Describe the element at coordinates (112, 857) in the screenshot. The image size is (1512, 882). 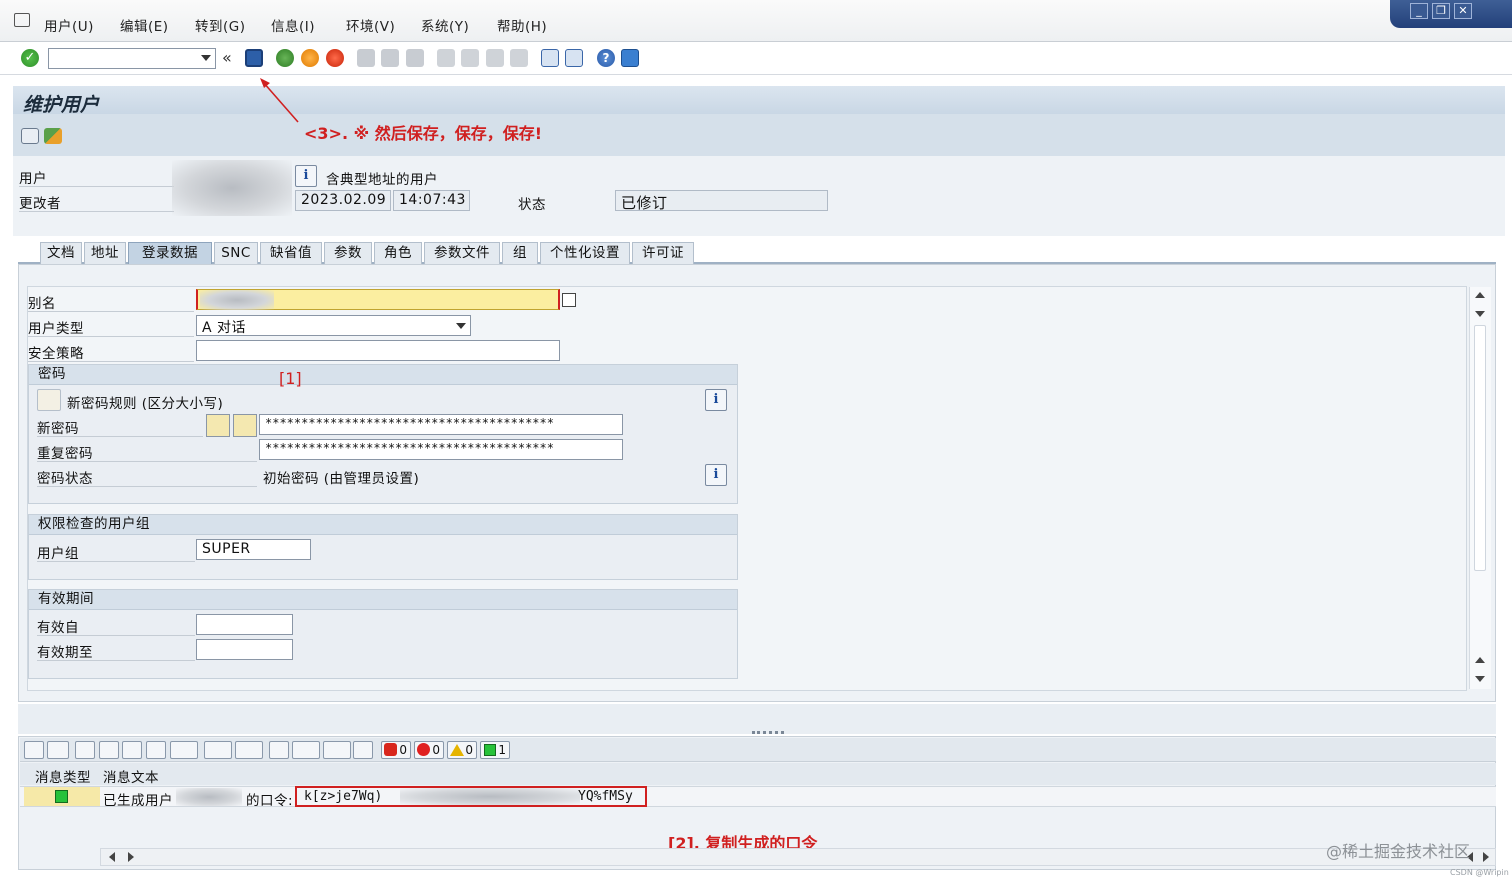
I see `scroll-left-icon` at that location.